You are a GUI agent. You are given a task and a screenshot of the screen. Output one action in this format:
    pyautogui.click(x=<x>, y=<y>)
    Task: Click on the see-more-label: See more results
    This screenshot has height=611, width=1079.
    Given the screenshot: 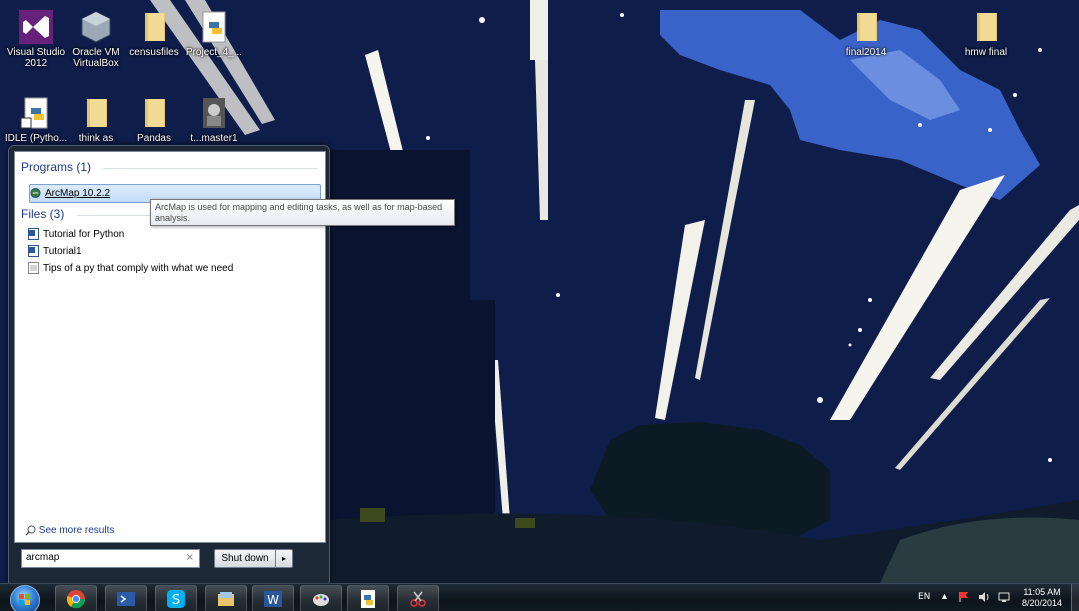 What is the action you would take?
    pyautogui.click(x=76, y=531)
    